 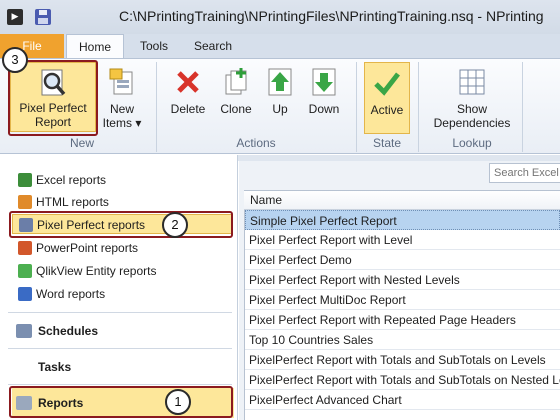 What do you see at coordinates (15, 60) in the screenshot?
I see `callout-badge-3: 3` at bounding box center [15, 60].